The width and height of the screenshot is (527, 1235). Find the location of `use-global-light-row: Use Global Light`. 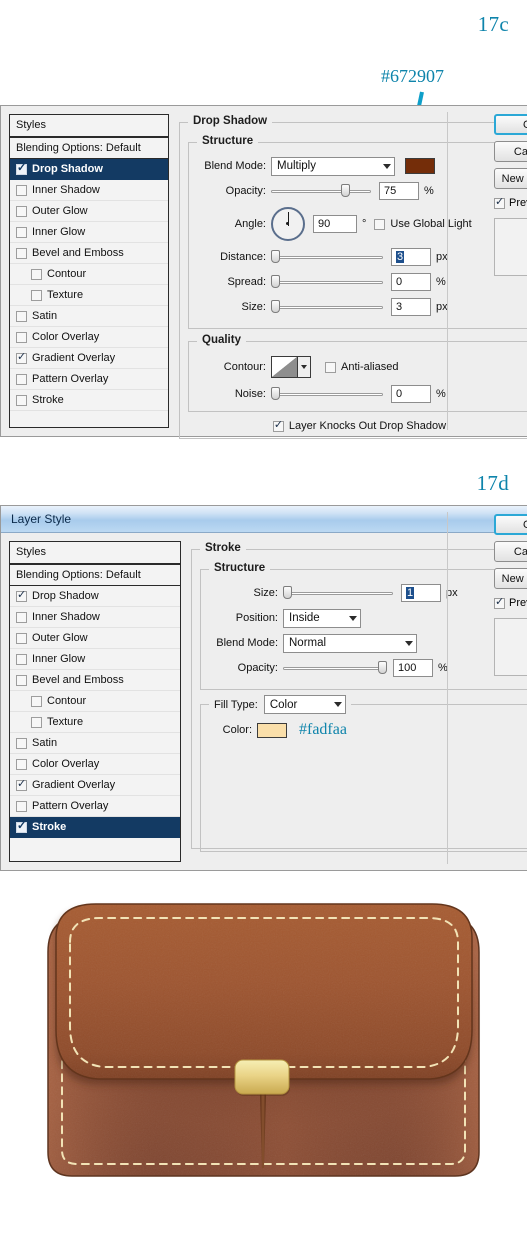

use-global-light-row: Use Global Light is located at coordinates (423, 224).